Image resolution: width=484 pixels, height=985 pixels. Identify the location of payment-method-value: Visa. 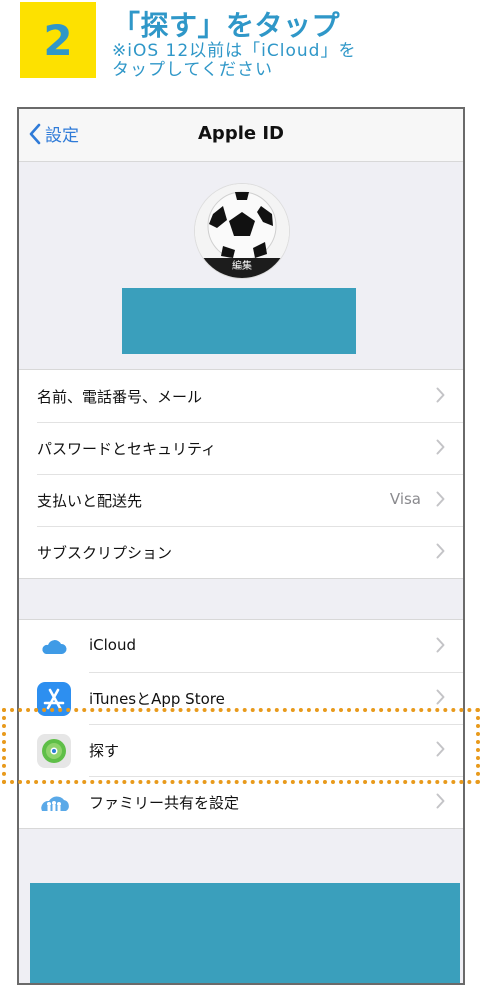
(405, 499).